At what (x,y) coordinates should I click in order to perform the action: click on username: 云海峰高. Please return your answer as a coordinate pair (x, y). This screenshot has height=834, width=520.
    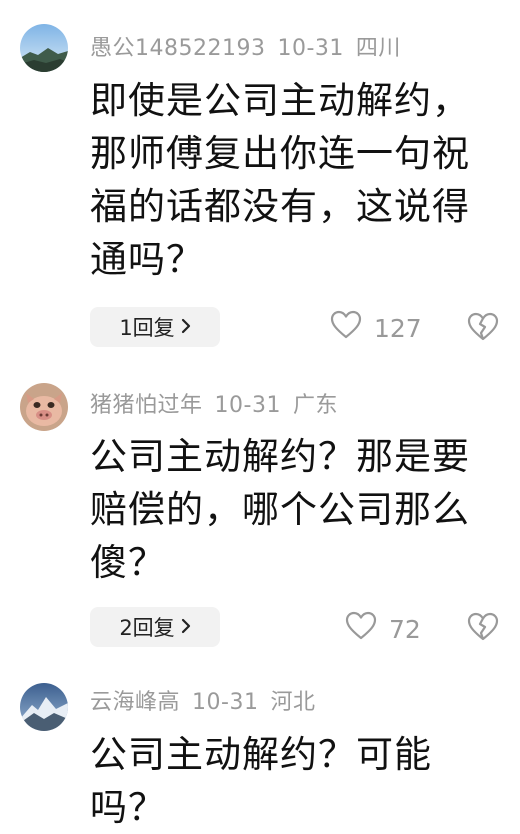
    Looking at the image, I should click on (135, 702).